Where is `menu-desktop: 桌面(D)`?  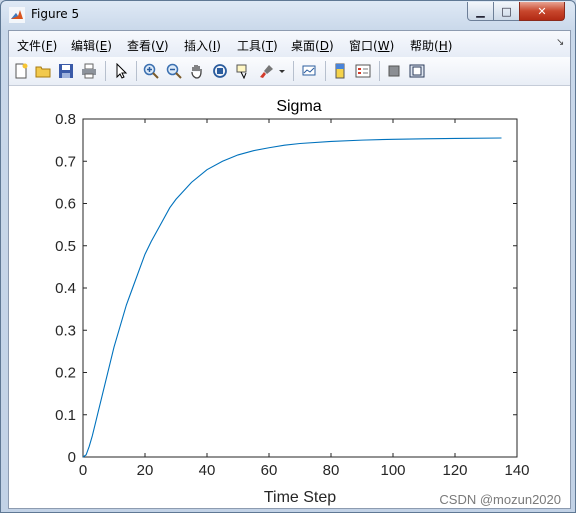 menu-desktop: 桌面(D) is located at coordinates (312, 45).